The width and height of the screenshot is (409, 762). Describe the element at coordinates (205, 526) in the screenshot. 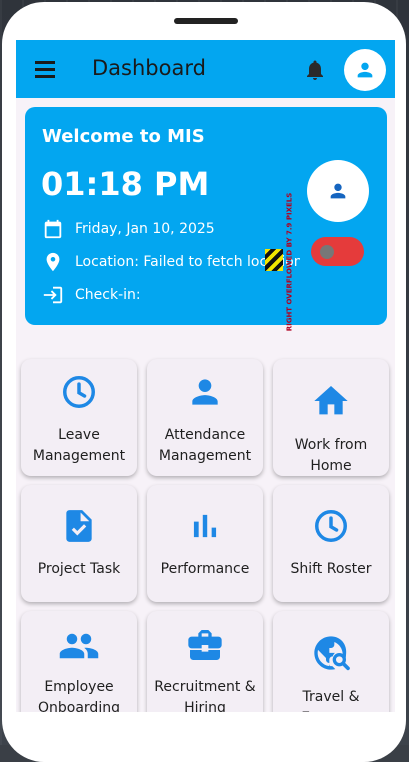

I see `bar-chart-icon` at that location.